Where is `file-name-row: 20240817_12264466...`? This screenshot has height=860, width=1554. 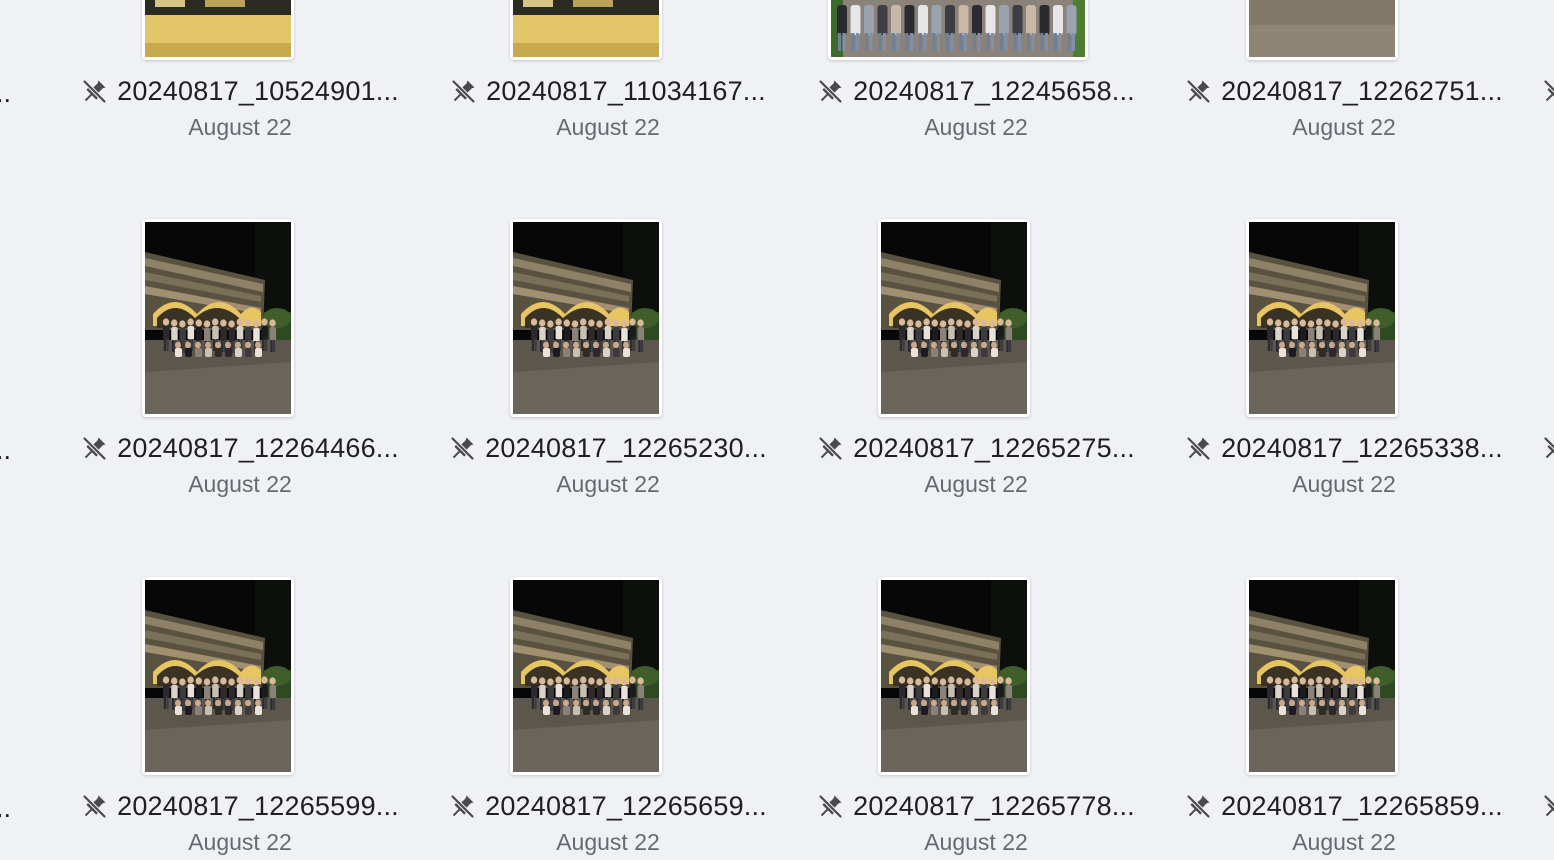 file-name-row: 20240817_12264466... is located at coordinates (240, 448).